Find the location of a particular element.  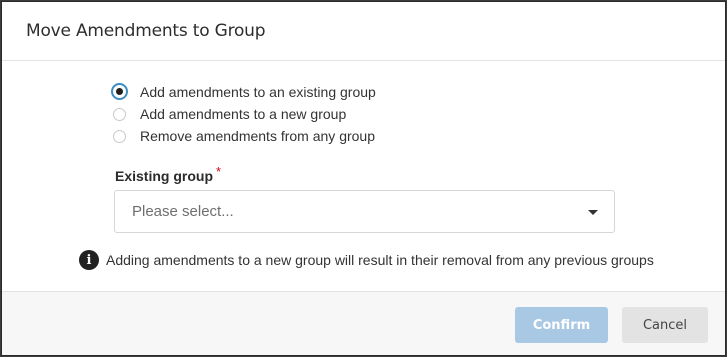

option-existing-group: Add amendments to an existing group is located at coordinates (243, 91).